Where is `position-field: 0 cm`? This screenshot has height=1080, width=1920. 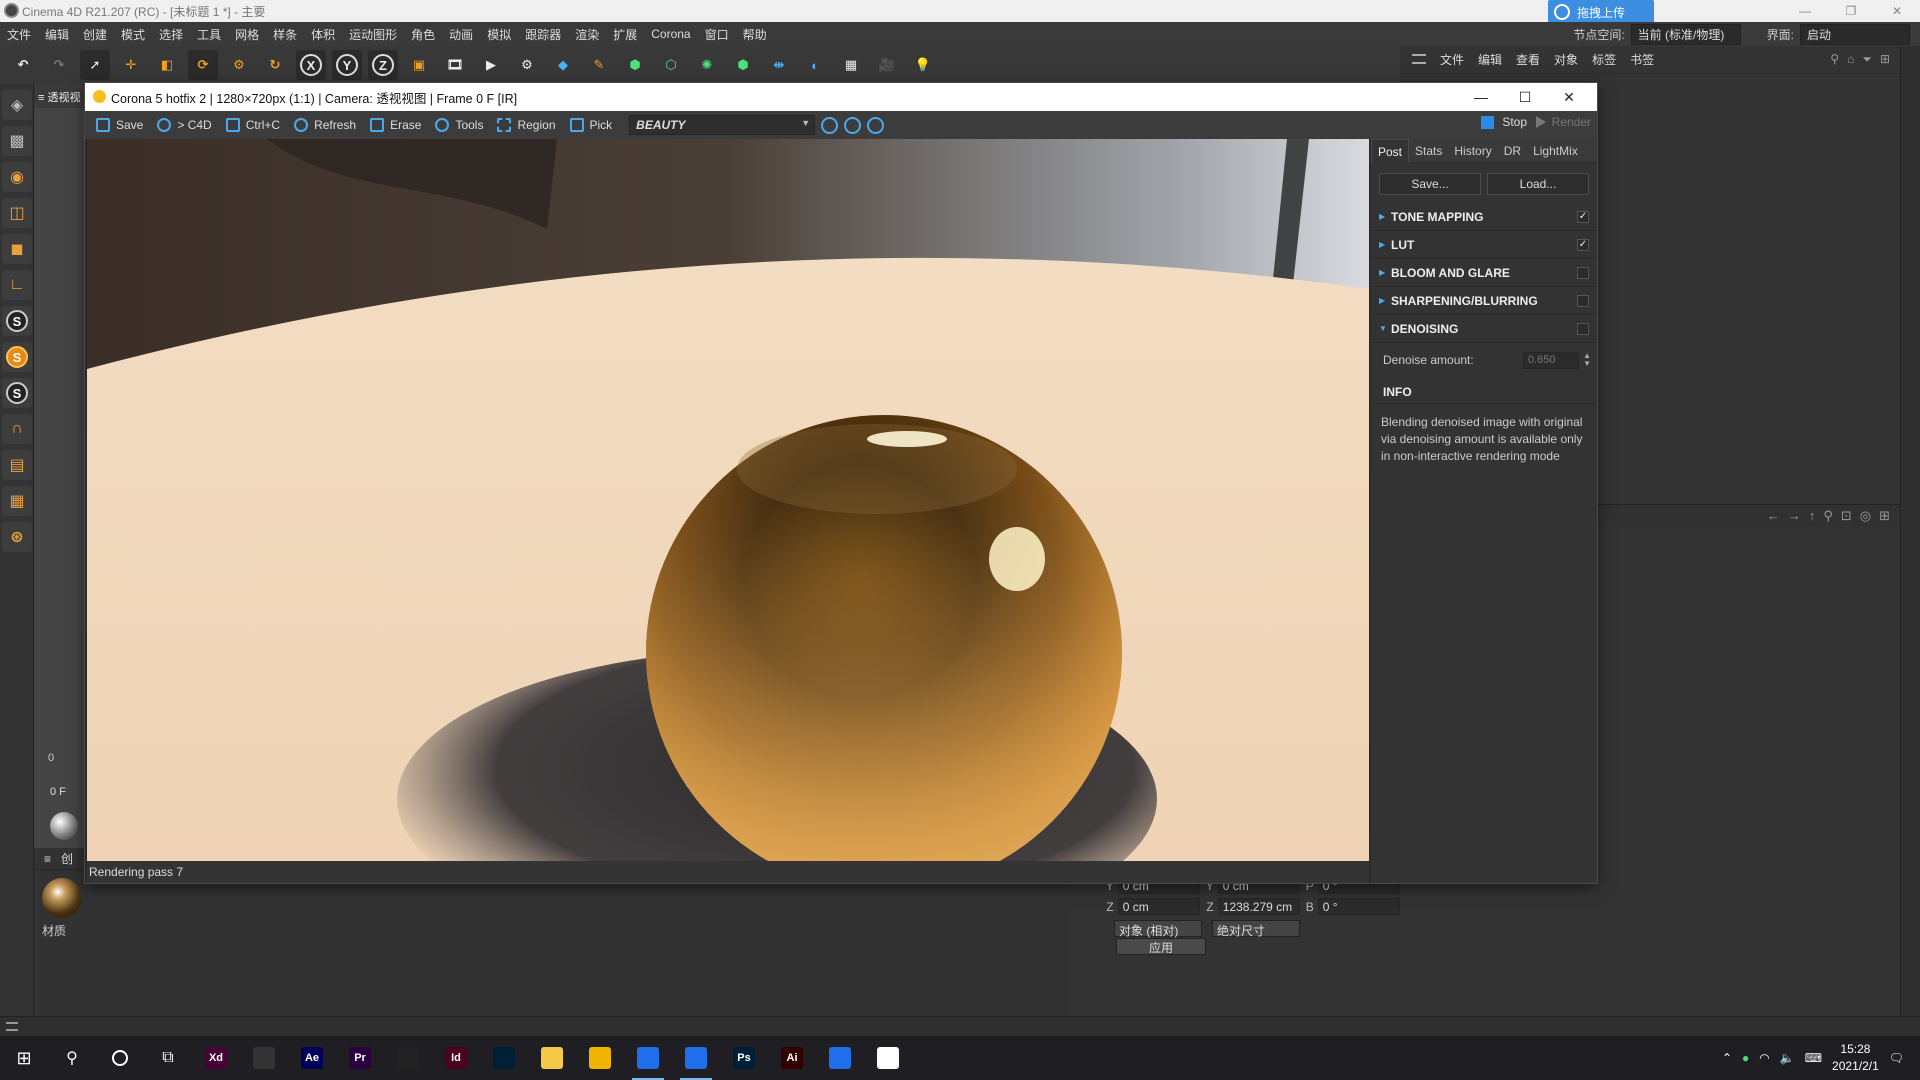
position-field: 0 cm is located at coordinates (1158, 906).